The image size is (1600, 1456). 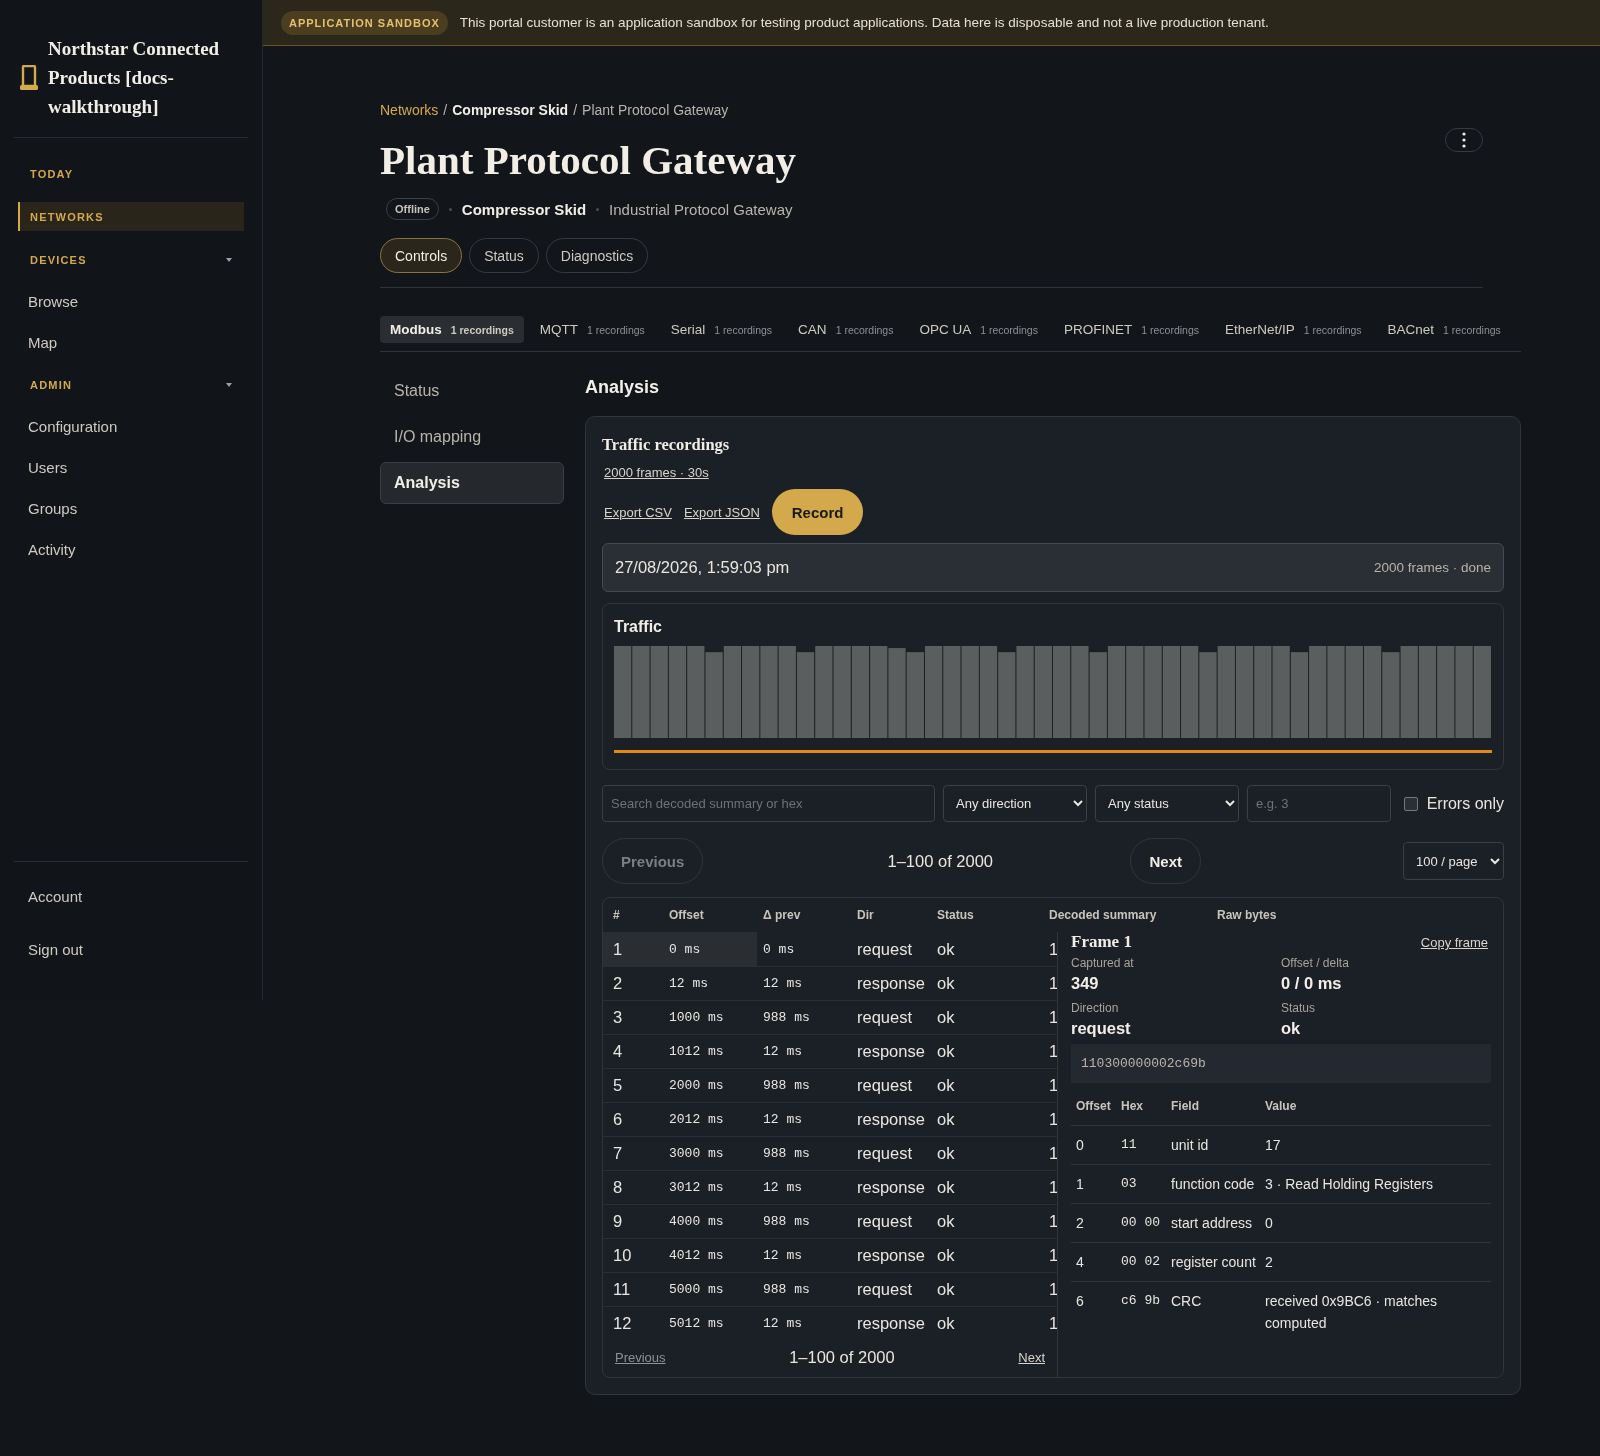 What do you see at coordinates (830, 1323) in the screenshot?
I see `table-row: 12 5012 ms 12 ms response ok 1` at bounding box center [830, 1323].